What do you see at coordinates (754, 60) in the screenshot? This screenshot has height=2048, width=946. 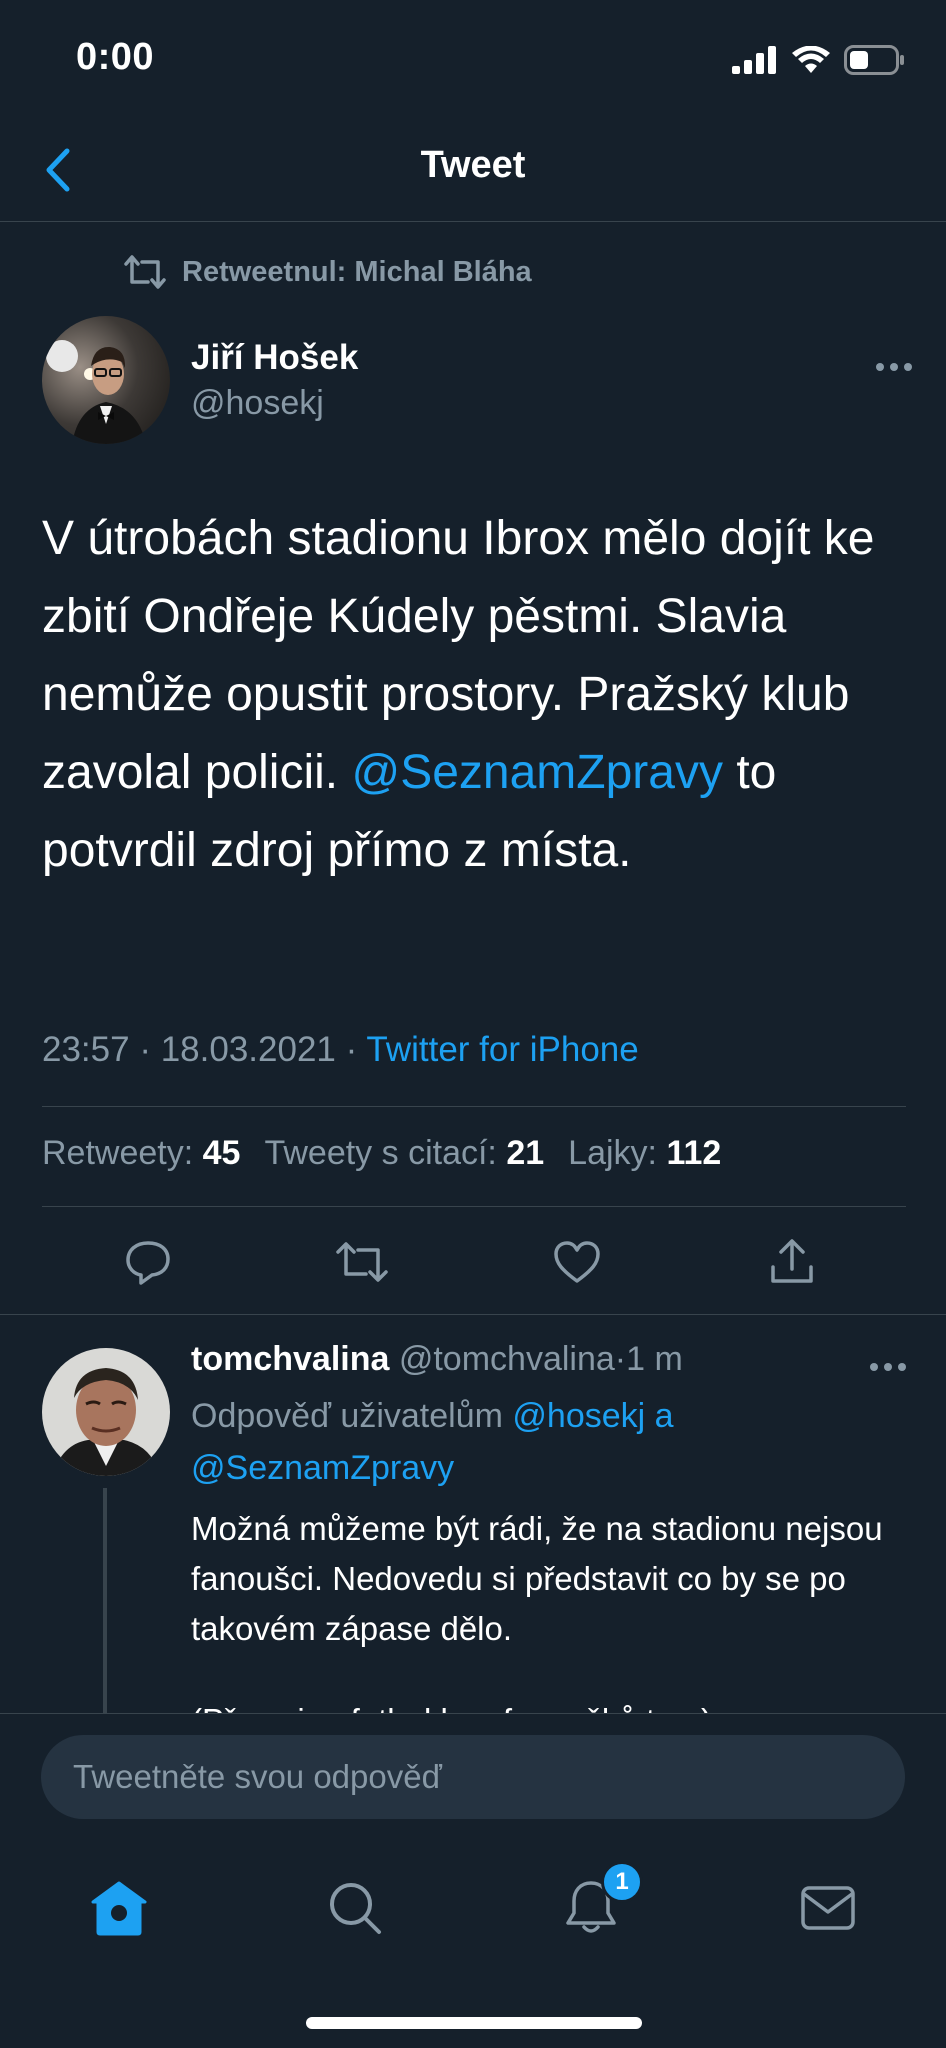 I see `cellular-signal-icon` at bounding box center [754, 60].